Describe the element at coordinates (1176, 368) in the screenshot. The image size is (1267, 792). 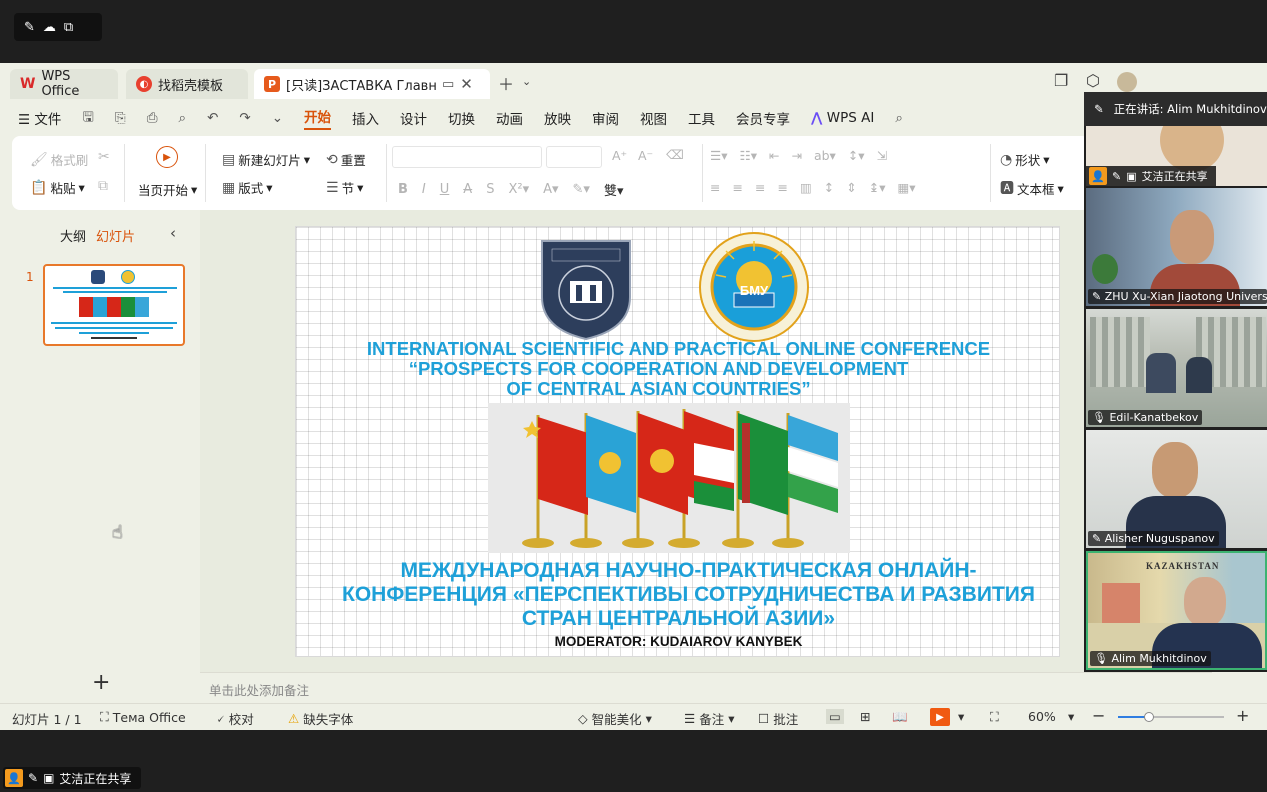
I see `video-tile-participant: 🎙 Edil-Kanatbekov` at that location.